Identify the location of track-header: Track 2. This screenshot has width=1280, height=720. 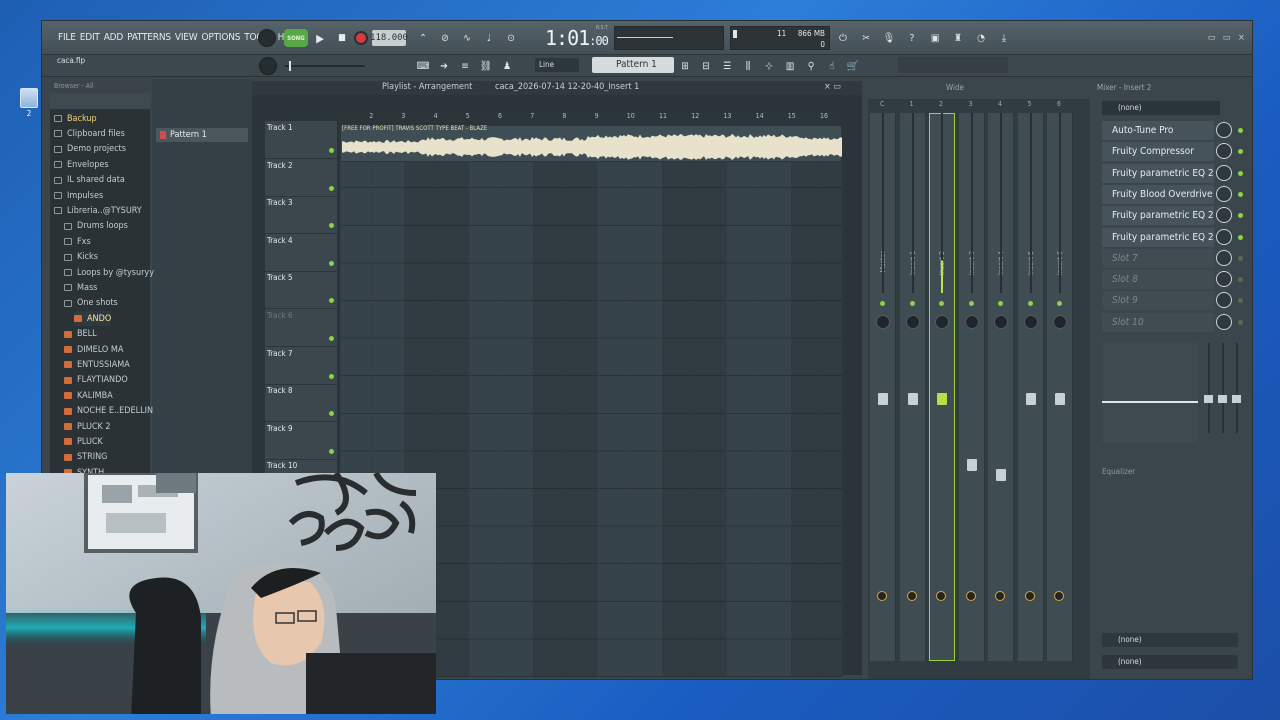
(301, 179).